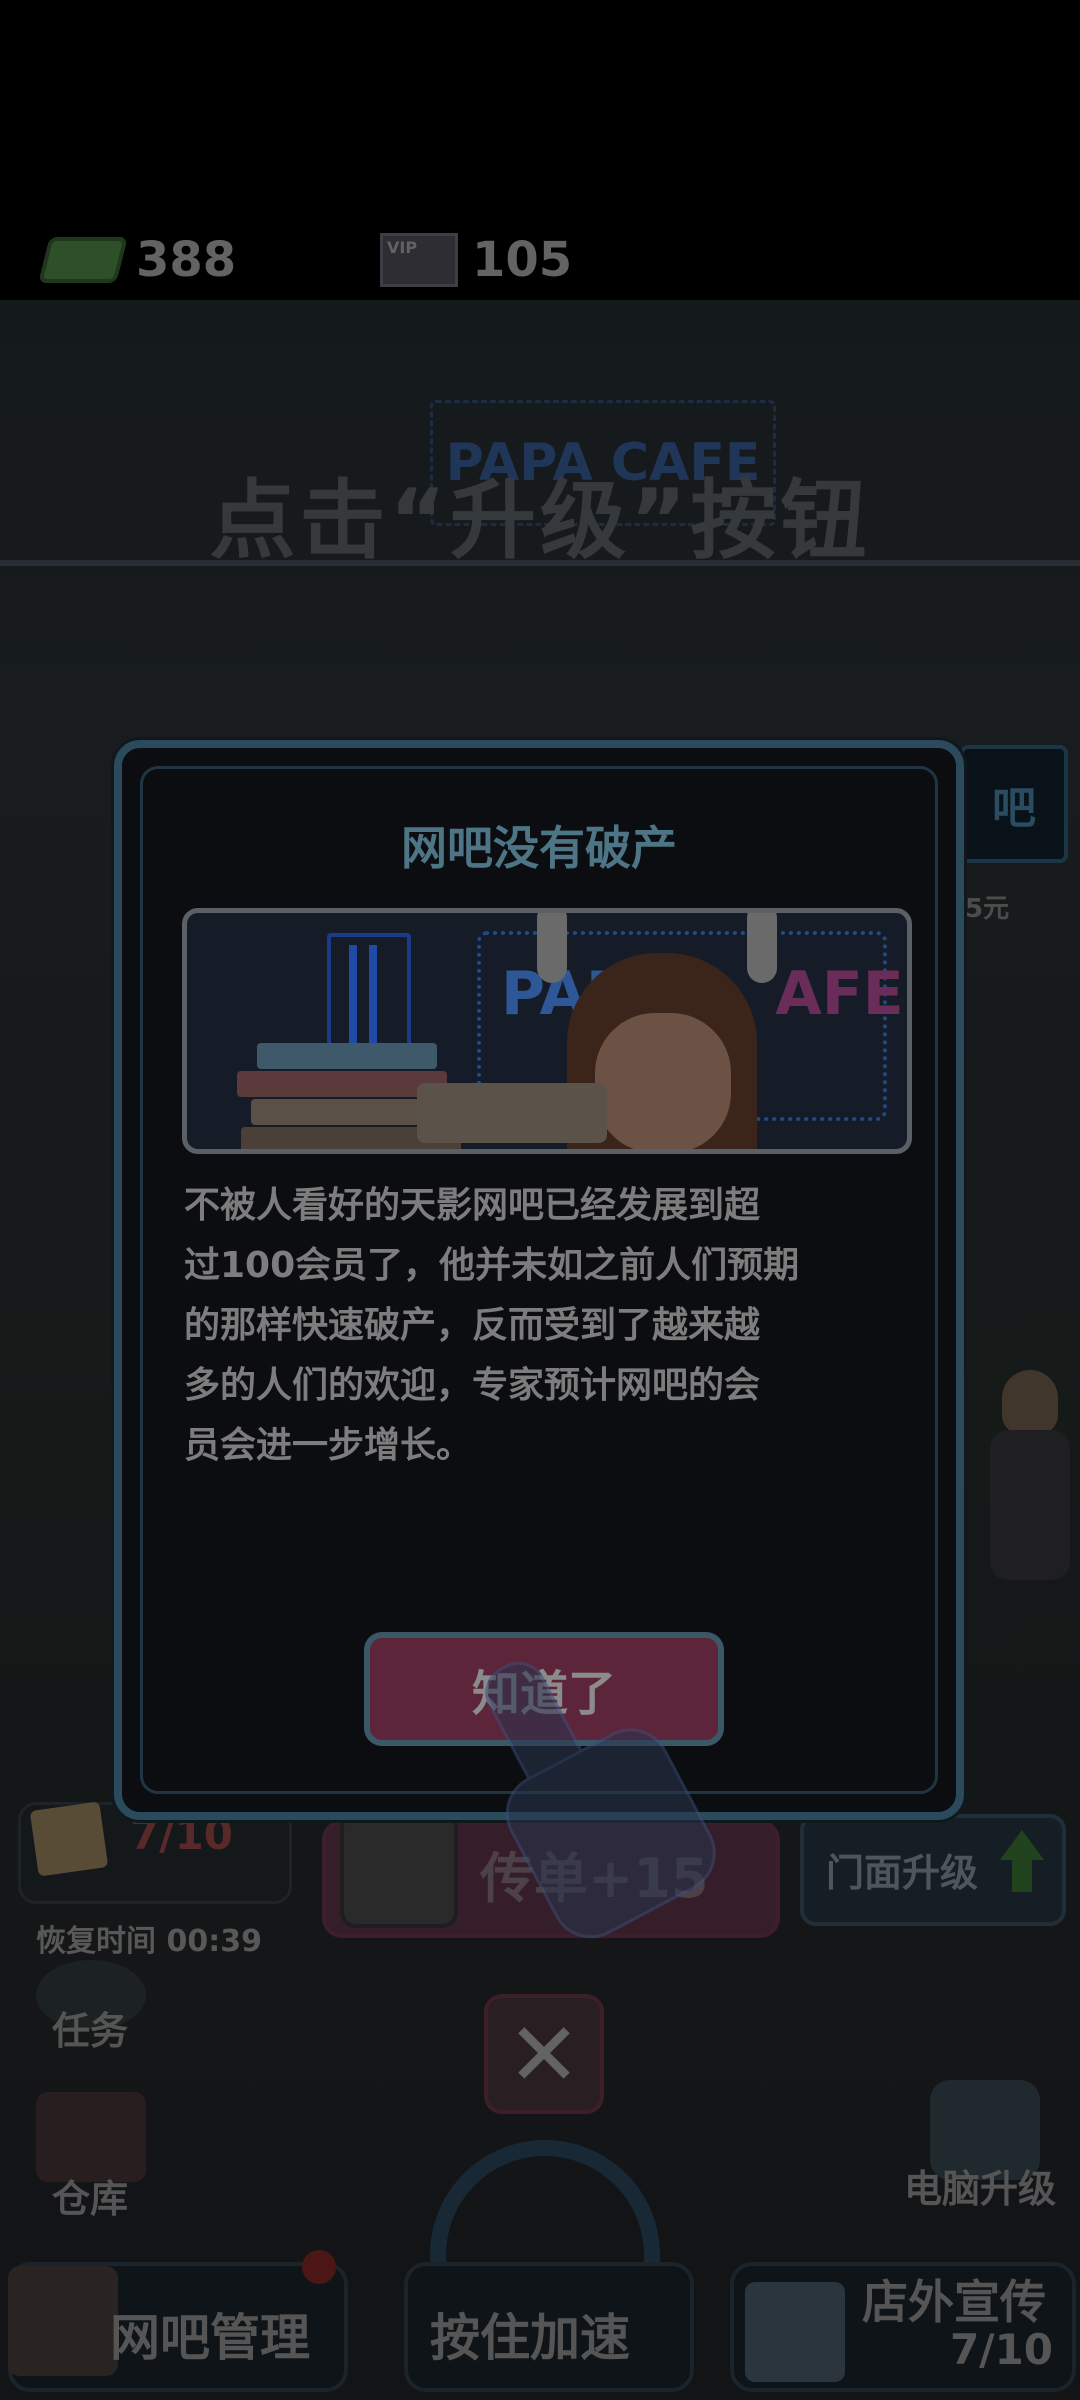  Describe the element at coordinates (839, 994) in the screenshot. I see `banner-sign-right: AFE` at that location.